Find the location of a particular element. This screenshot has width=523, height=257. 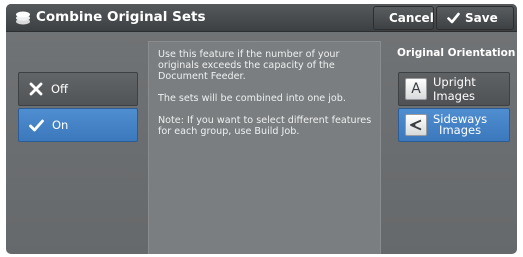

save-label: Save is located at coordinates (481, 18).